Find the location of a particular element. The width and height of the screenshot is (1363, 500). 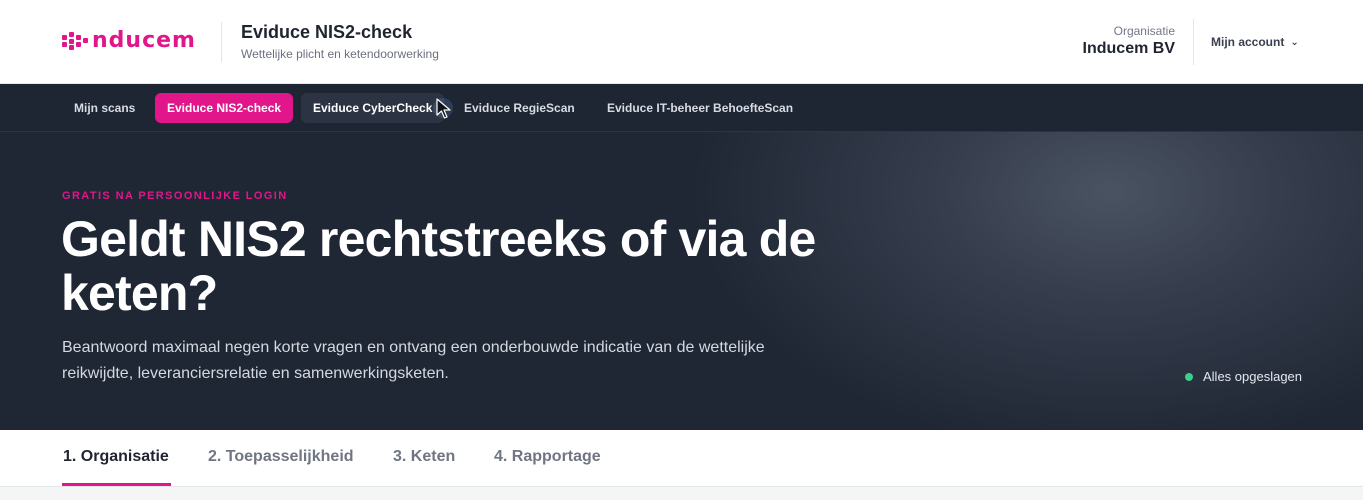

account-menu-button: Mijn account ⌄ is located at coordinates (1255, 42).